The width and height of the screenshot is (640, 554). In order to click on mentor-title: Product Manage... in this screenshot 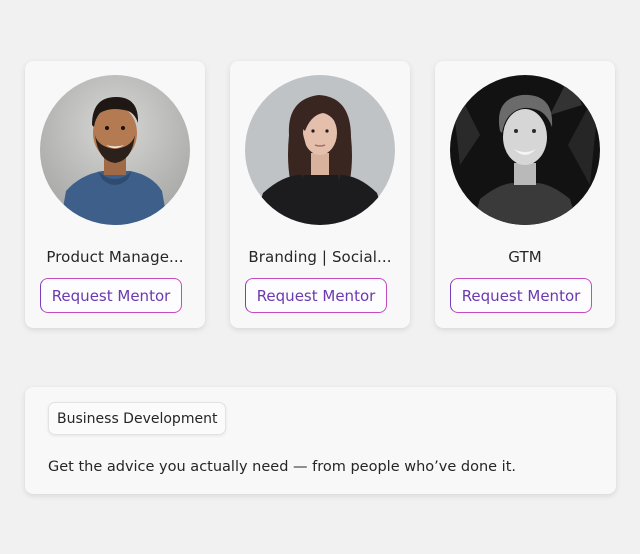, I will do `click(115, 257)`.